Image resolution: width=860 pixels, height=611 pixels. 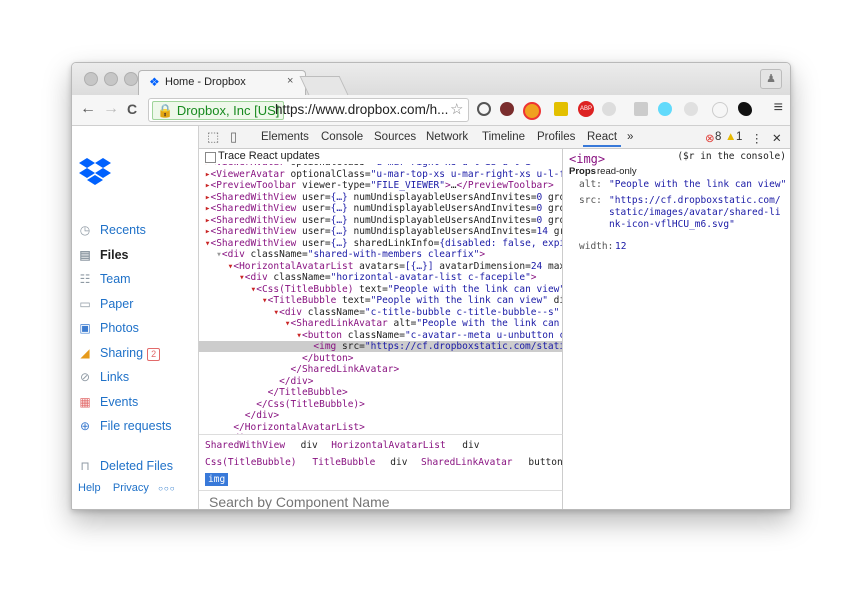 What do you see at coordinates (131, 488) in the screenshot?
I see `privacy-link: Privacy` at bounding box center [131, 488].